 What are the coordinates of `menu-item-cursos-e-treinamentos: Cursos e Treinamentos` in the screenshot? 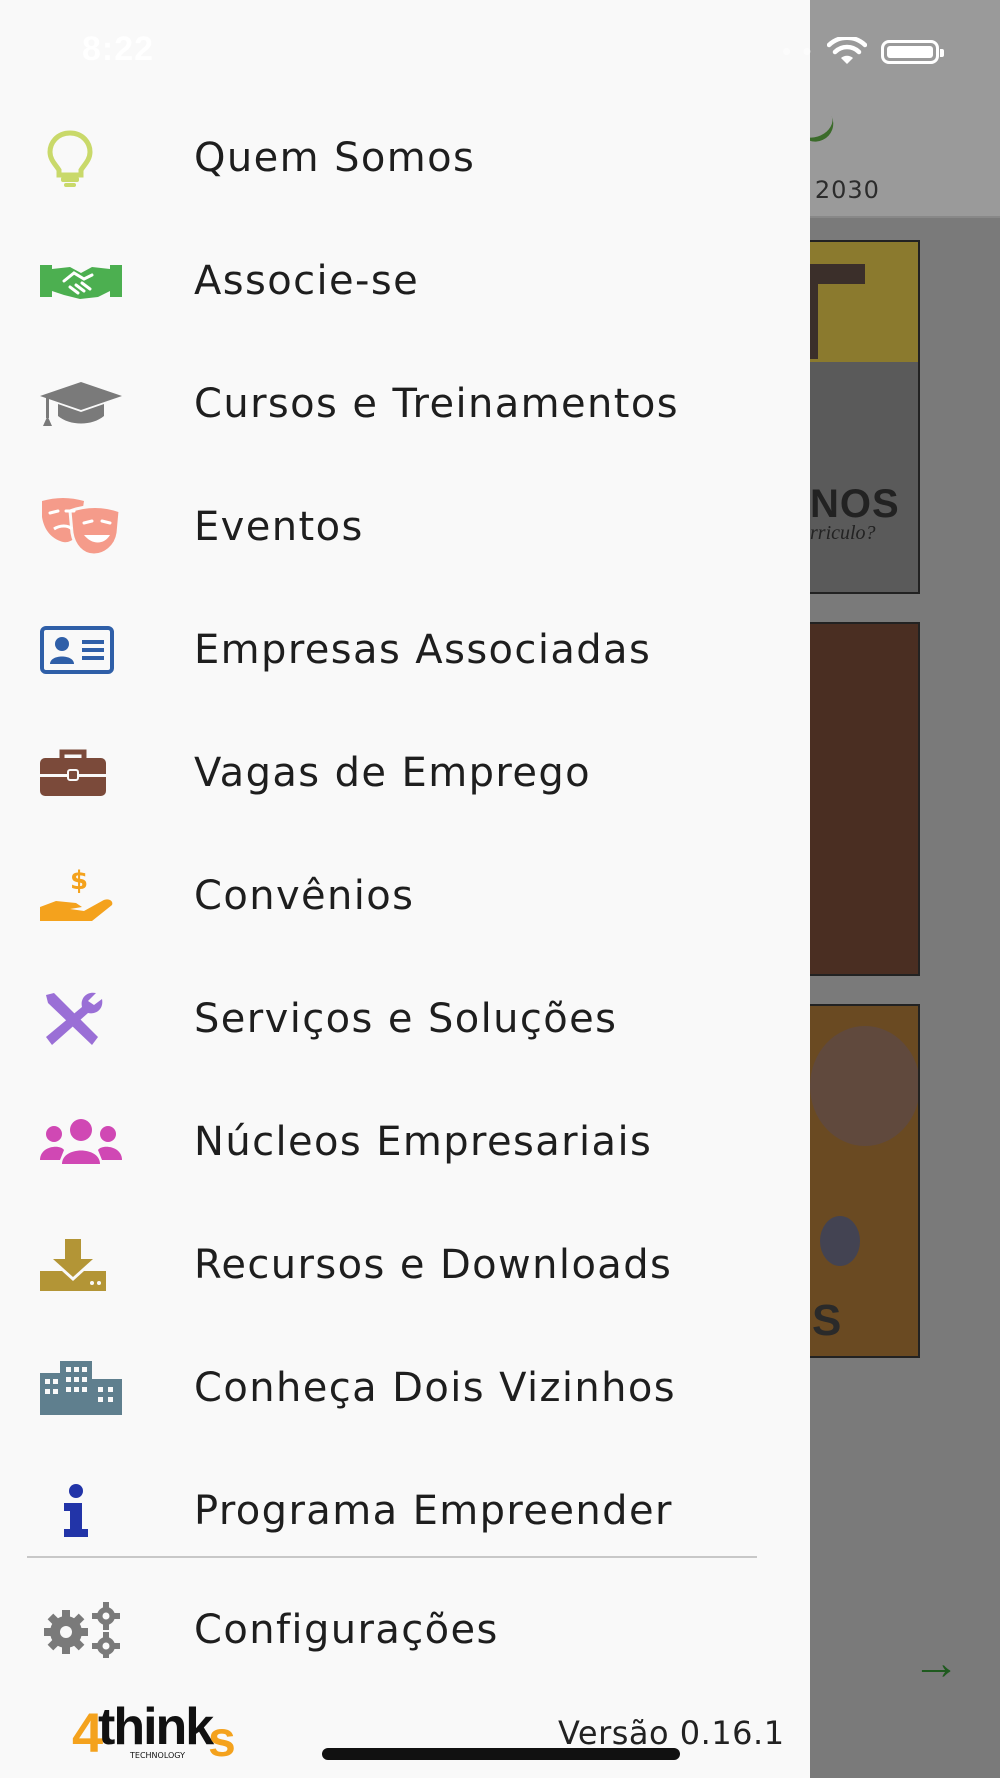 It's located at (405, 404).